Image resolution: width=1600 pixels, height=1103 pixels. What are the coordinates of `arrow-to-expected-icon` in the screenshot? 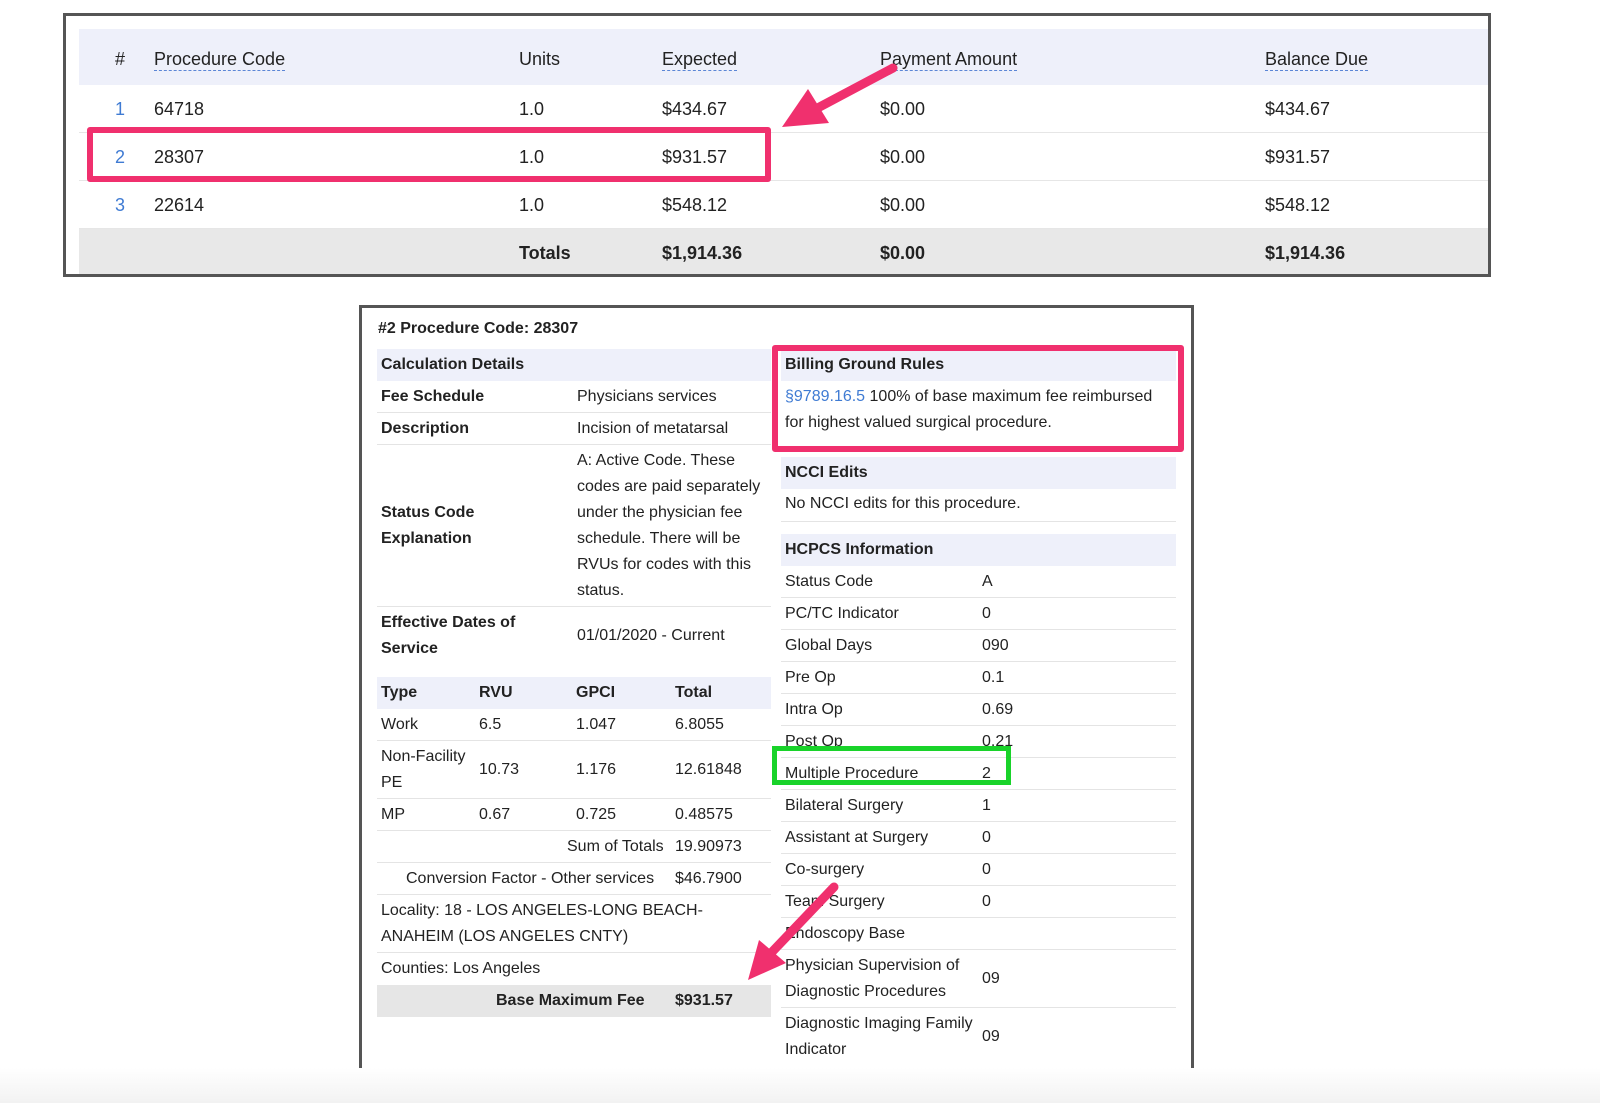 It's located at (840, 95).